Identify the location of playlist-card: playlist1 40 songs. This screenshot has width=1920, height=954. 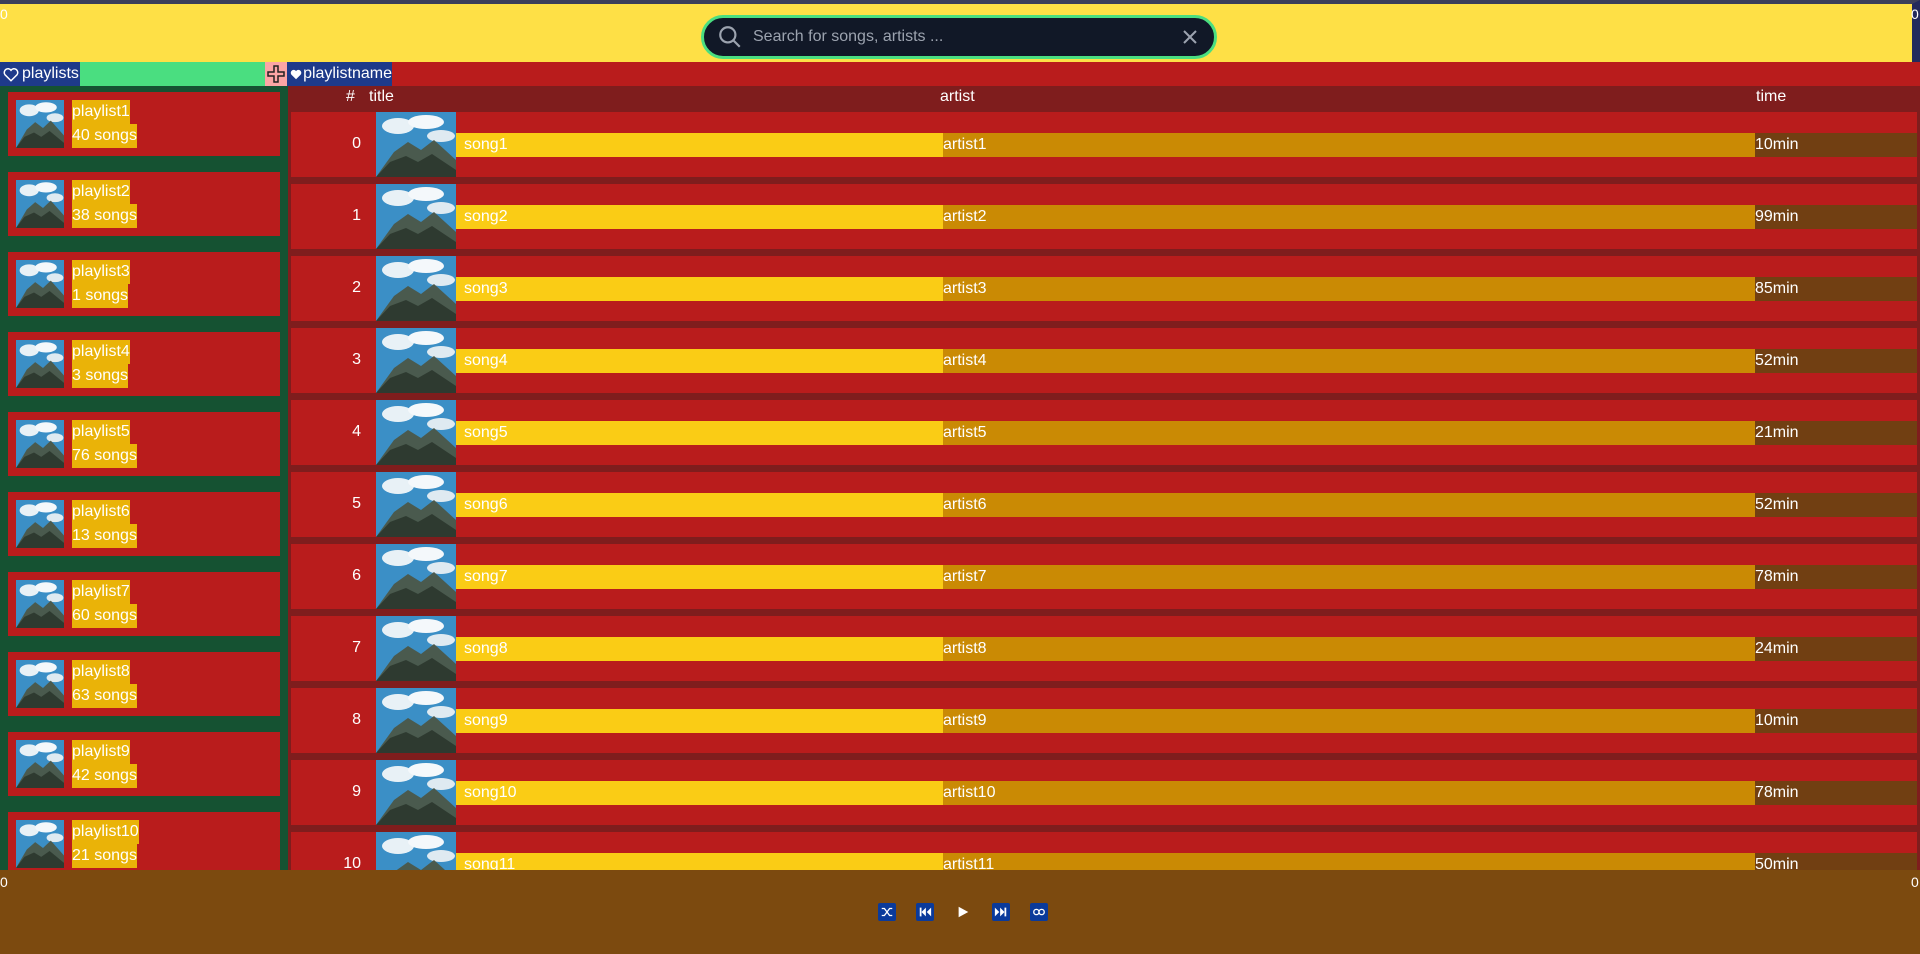
(144, 124).